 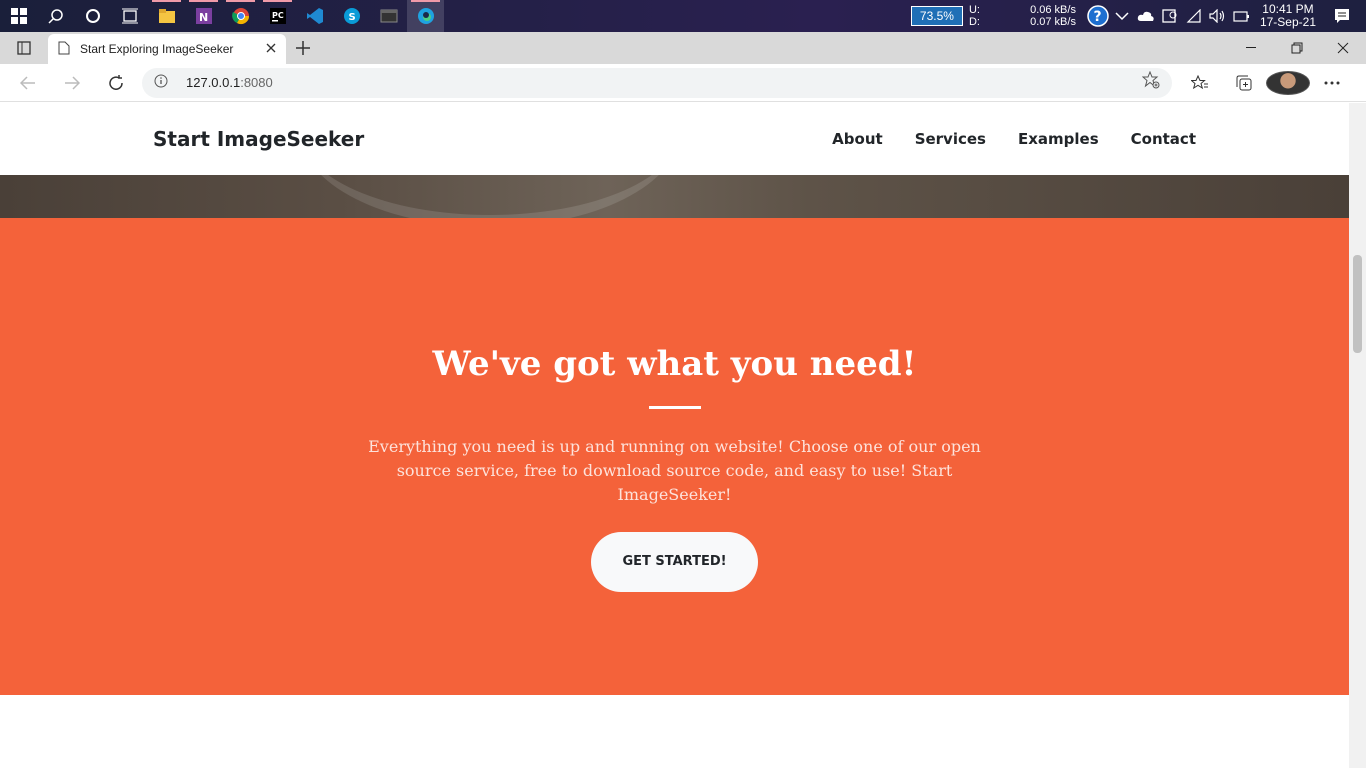 I want to click on favorites-icon, so click(x=1200, y=83).